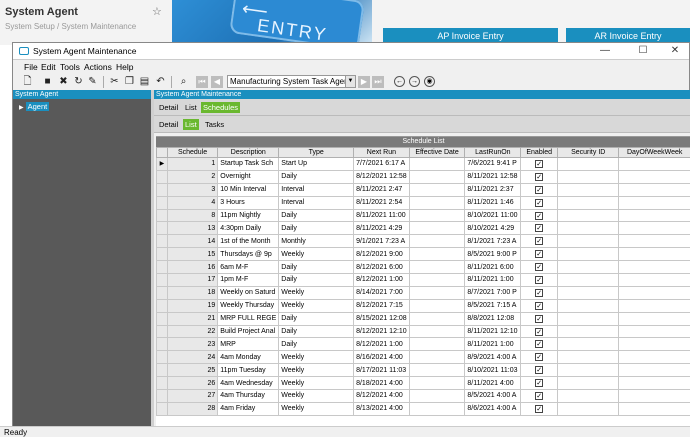 This screenshot has width=690, height=437. Describe the element at coordinates (248, 152) in the screenshot. I see `column-header: Description` at that location.